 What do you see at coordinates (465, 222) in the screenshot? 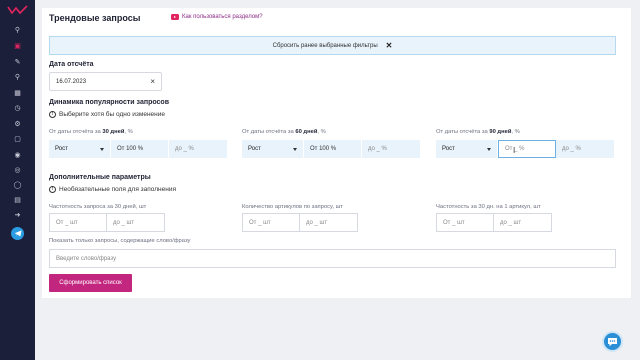
I see `frequency-per-article-from: От _ шт` at bounding box center [465, 222].